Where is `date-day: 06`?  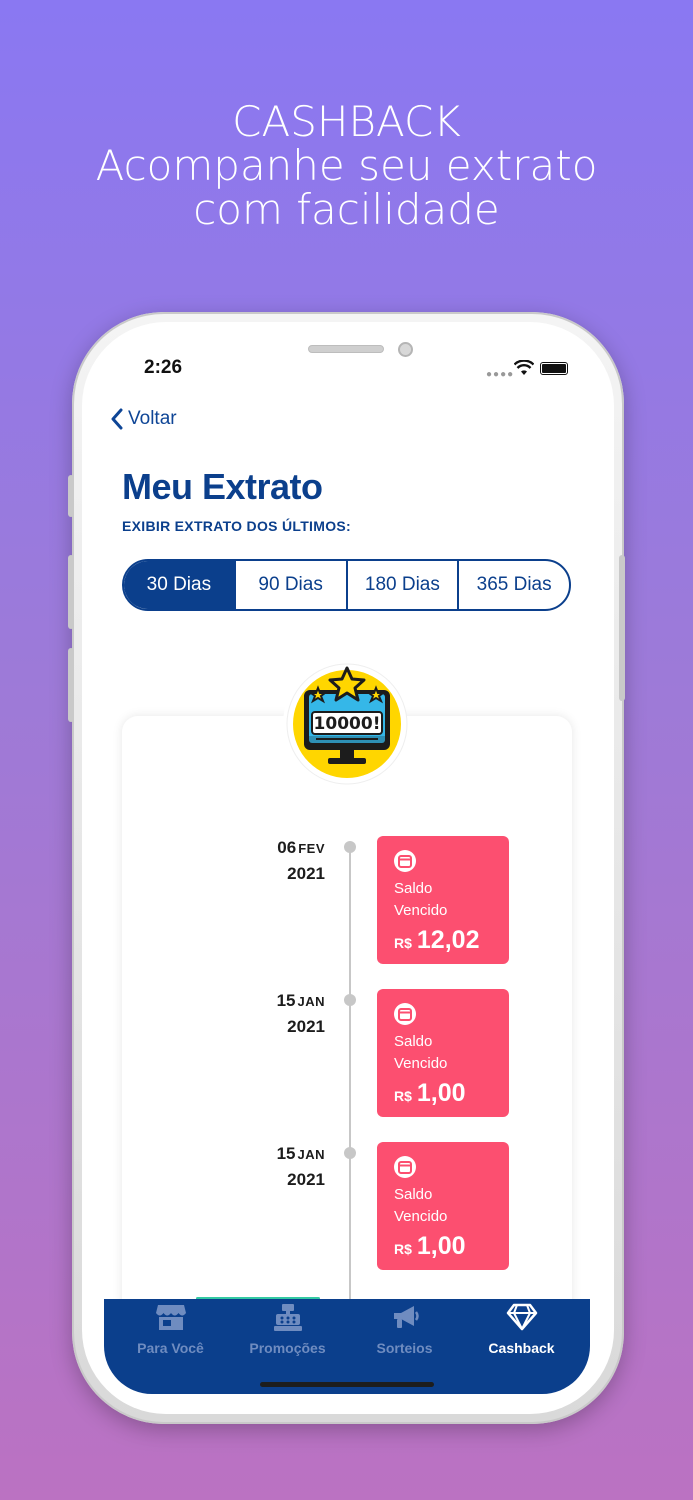 date-day: 06 is located at coordinates (287, 847).